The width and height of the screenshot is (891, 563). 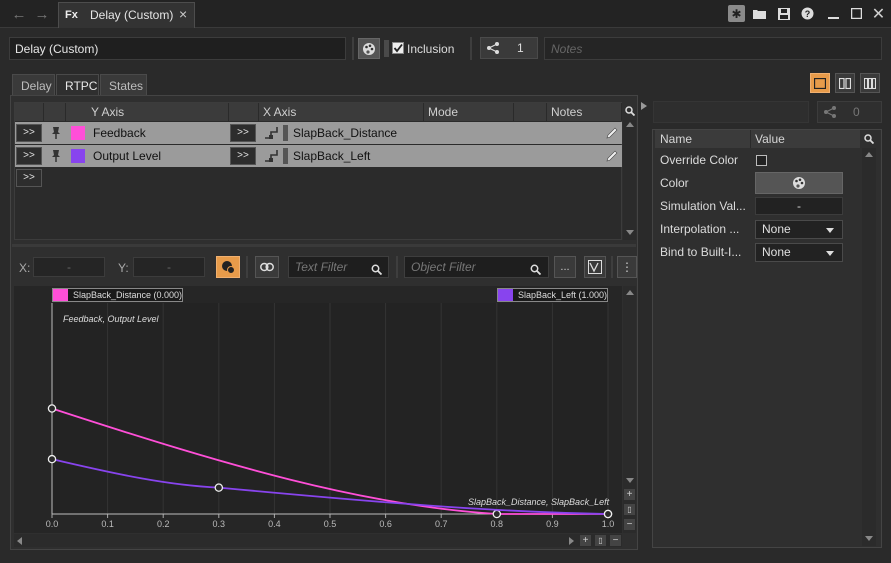 What do you see at coordinates (584, 112) in the screenshot?
I see `col-notes-header: Notes` at bounding box center [584, 112].